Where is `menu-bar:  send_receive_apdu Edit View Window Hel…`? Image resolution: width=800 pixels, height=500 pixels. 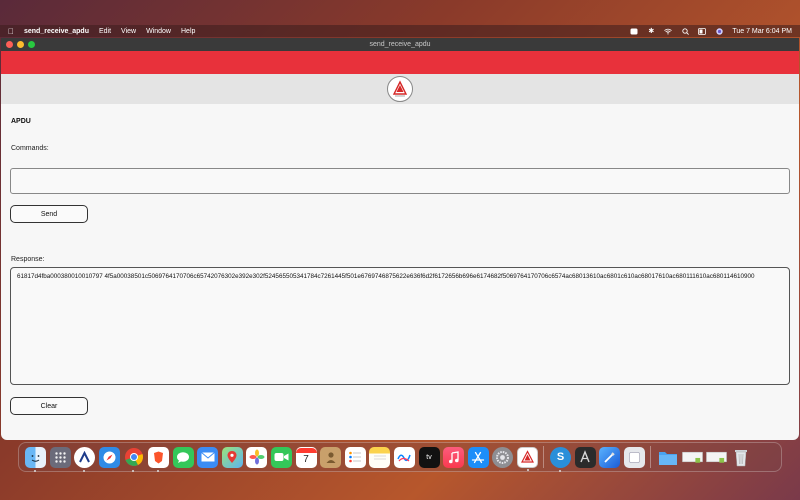 menu-bar:  send_receive_apdu Edit View Window Hel… is located at coordinates (400, 31).